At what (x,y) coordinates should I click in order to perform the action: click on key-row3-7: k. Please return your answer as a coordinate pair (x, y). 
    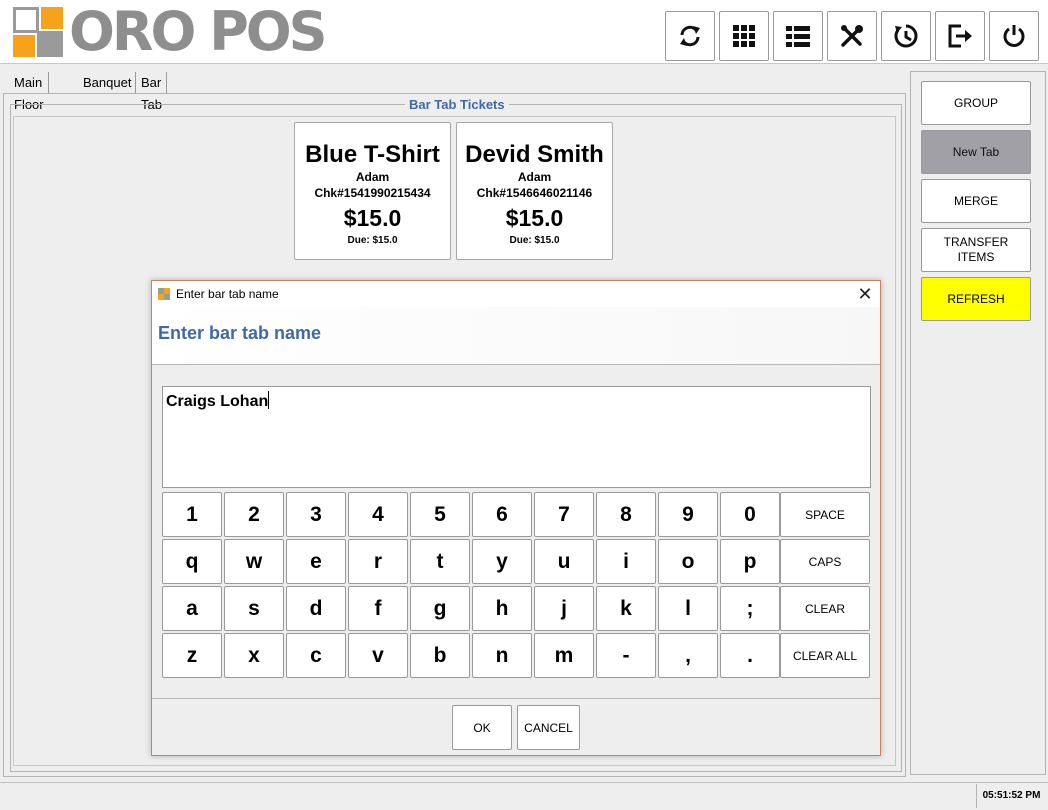
    Looking at the image, I should click on (626, 608).